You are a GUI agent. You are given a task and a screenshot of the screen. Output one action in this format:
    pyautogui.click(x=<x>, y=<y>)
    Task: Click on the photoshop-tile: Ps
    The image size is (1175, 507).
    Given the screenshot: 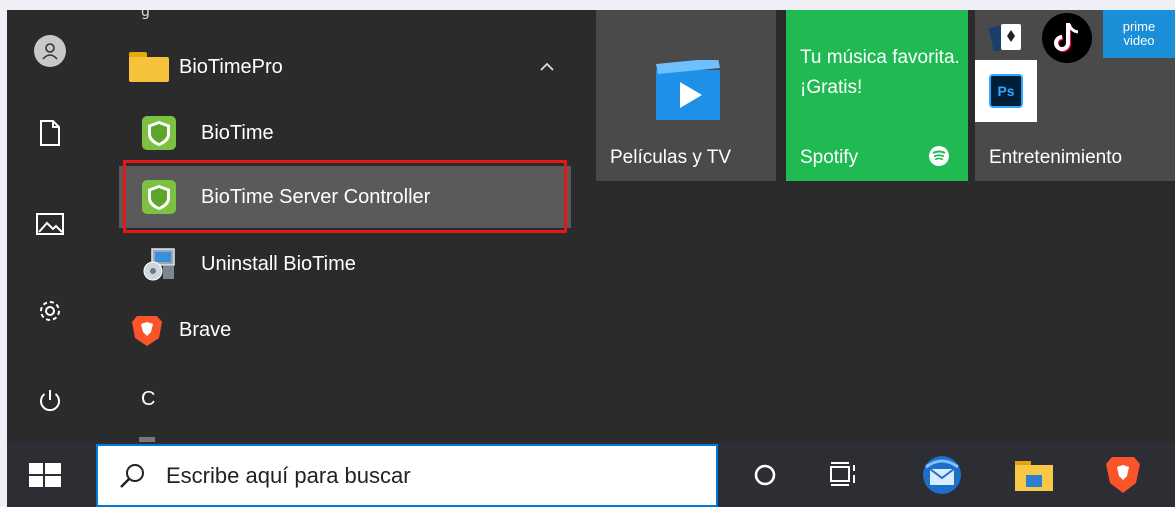 What is the action you would take?
    pyautogui.click(x=1006, y=91)
    